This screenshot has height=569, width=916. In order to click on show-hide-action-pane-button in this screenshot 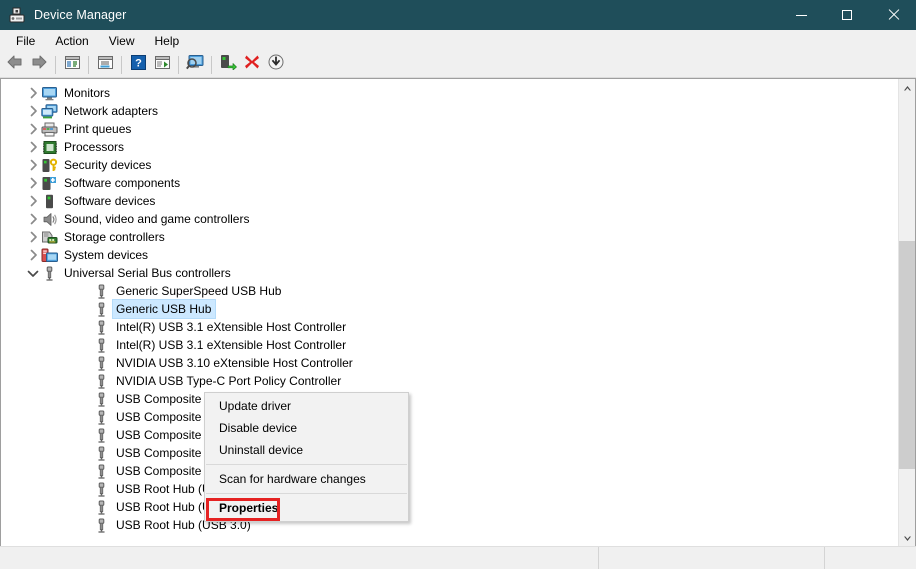, I will do `click(162, 65)`.